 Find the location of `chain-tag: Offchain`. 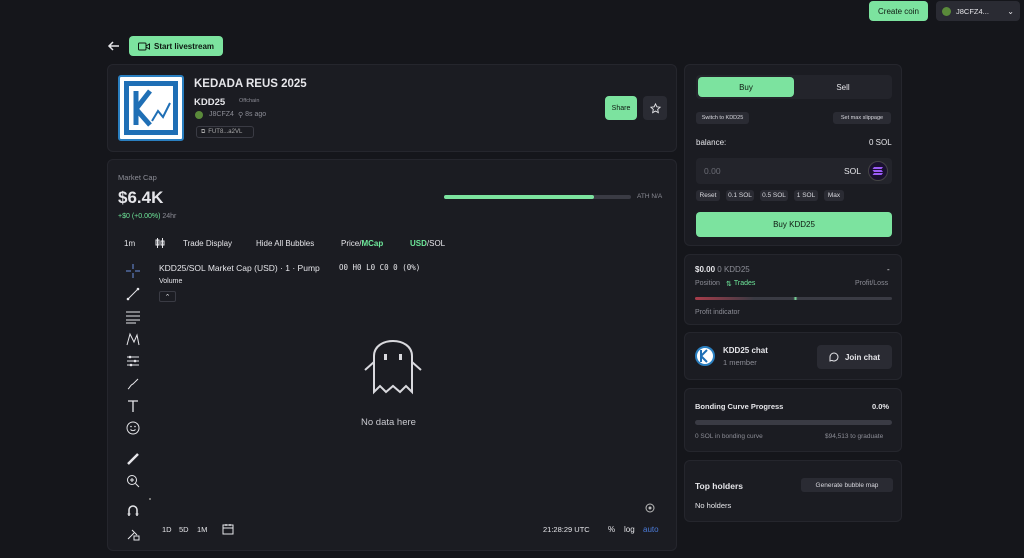

chain-tag: Offchain is located at coordinates (249, 101).